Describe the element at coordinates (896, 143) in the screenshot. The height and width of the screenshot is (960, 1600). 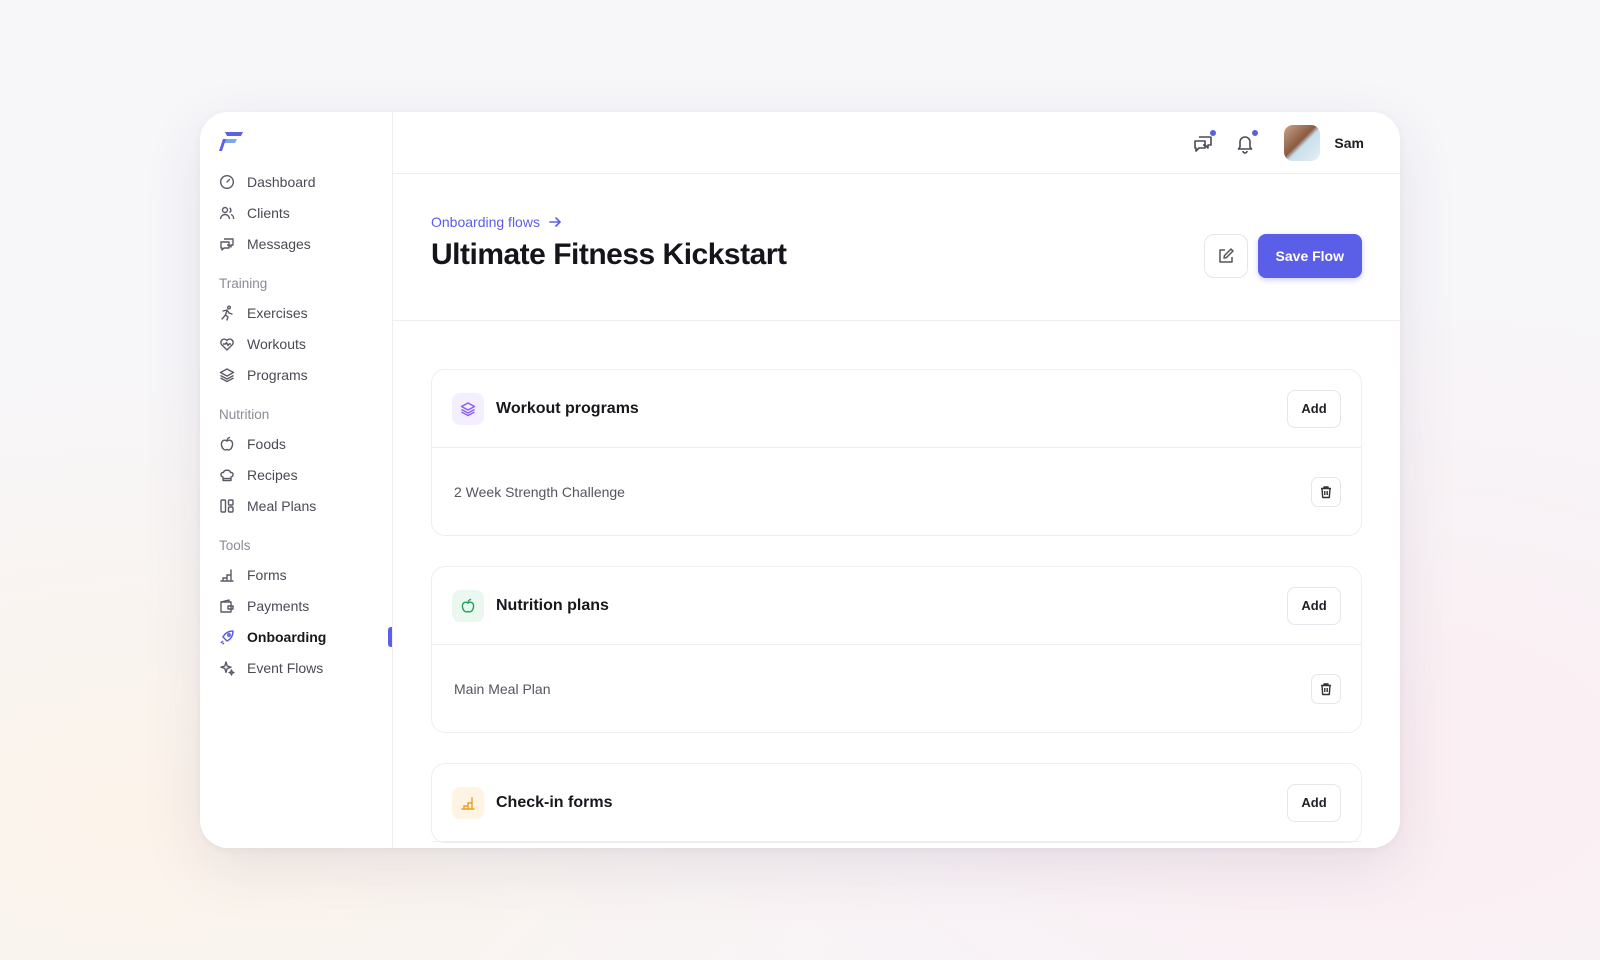
I see `top-bar: Sam` at that location.